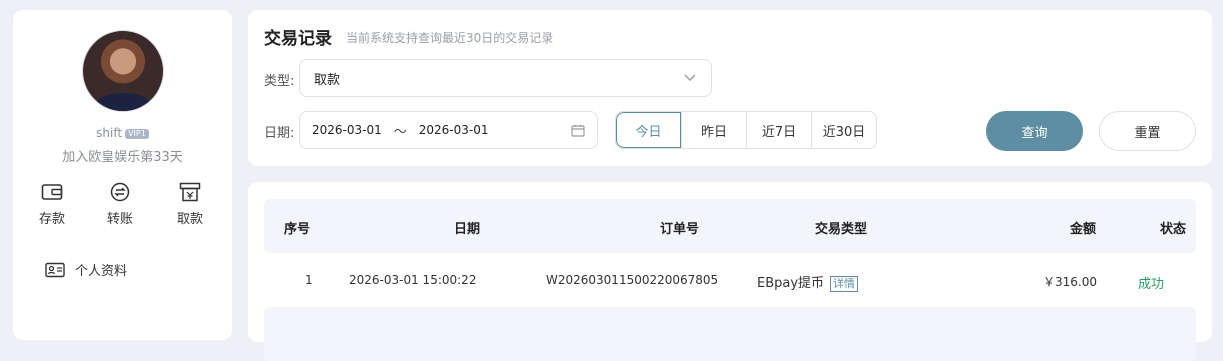 The height and width of the screenshot is (361, 1223). Describe the element at coordinates (841, 229) in the screenshot. I see `column-header-type: 交易类型` at that location.